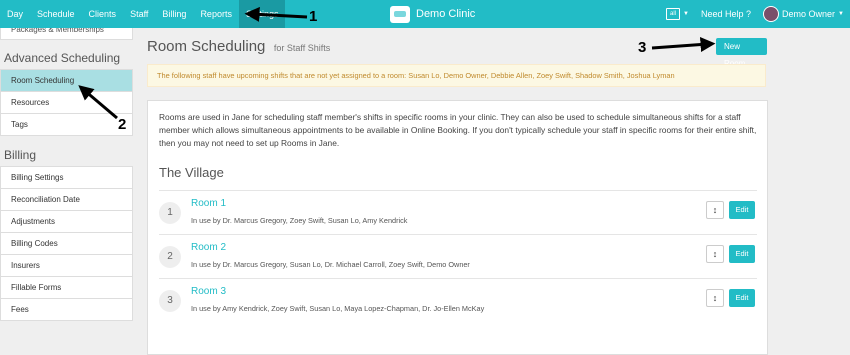  I want to click on sidebar-item-resources: Resources, so click(66, 103).